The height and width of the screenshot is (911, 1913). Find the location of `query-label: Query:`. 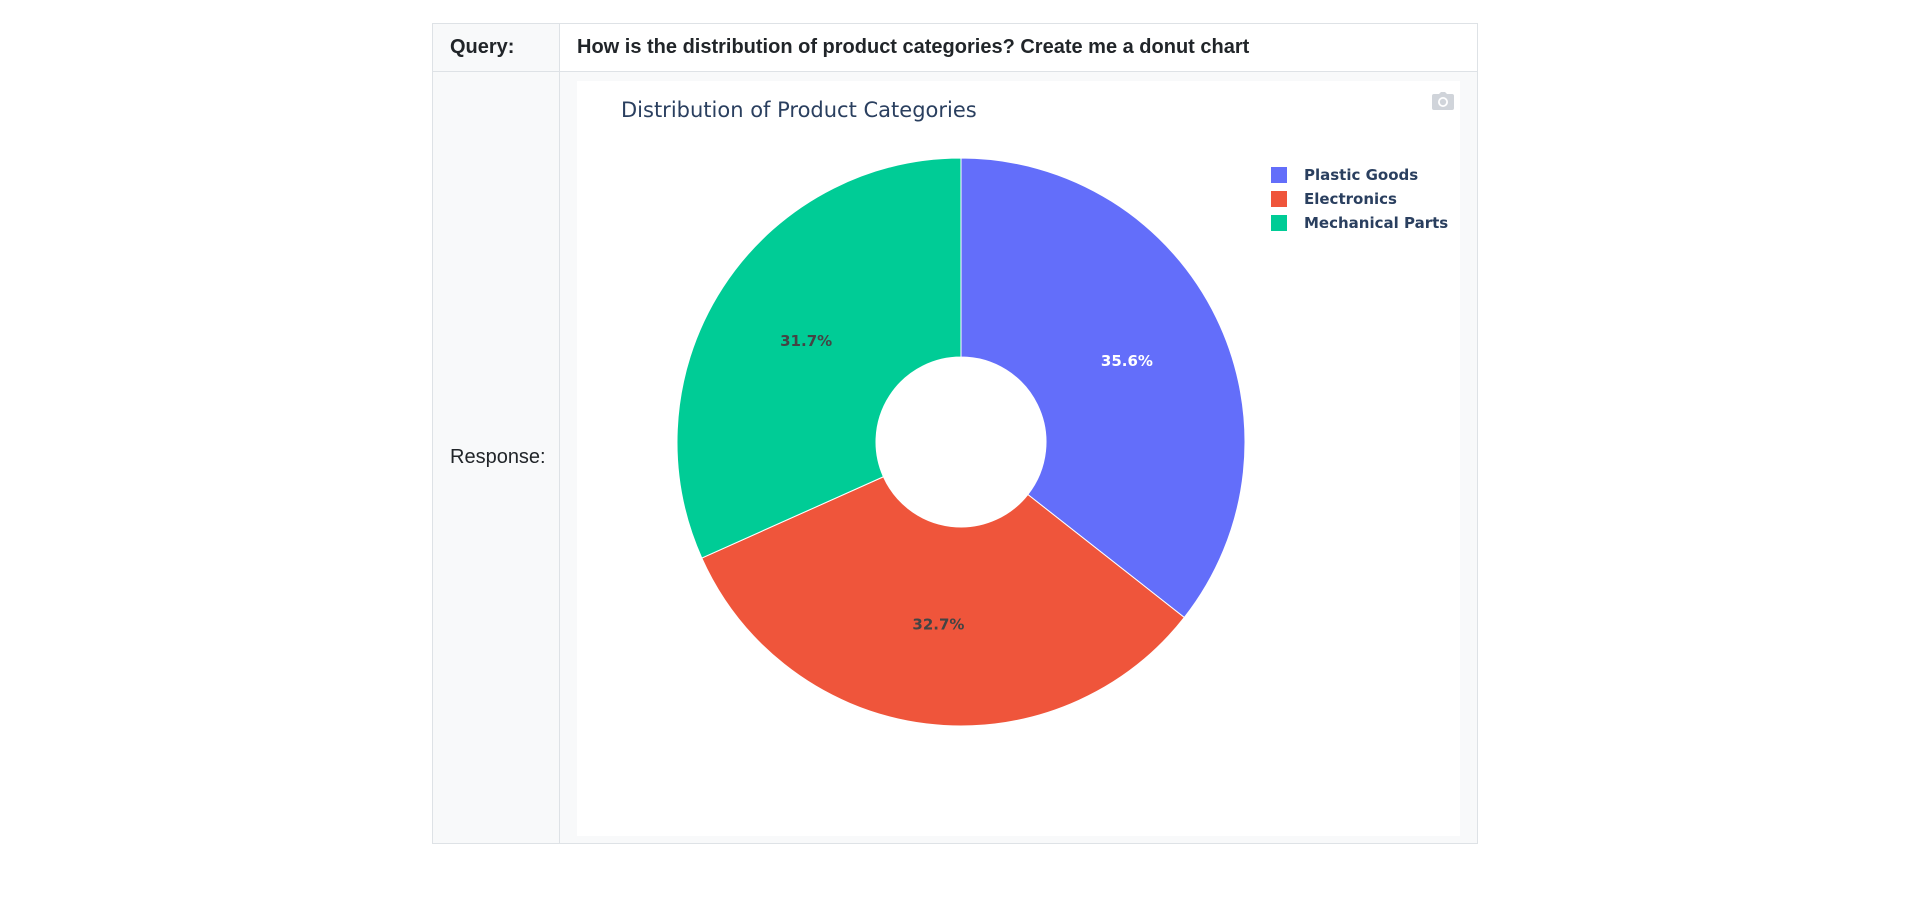

query-label: Query: is located at coordinates (496, 47).